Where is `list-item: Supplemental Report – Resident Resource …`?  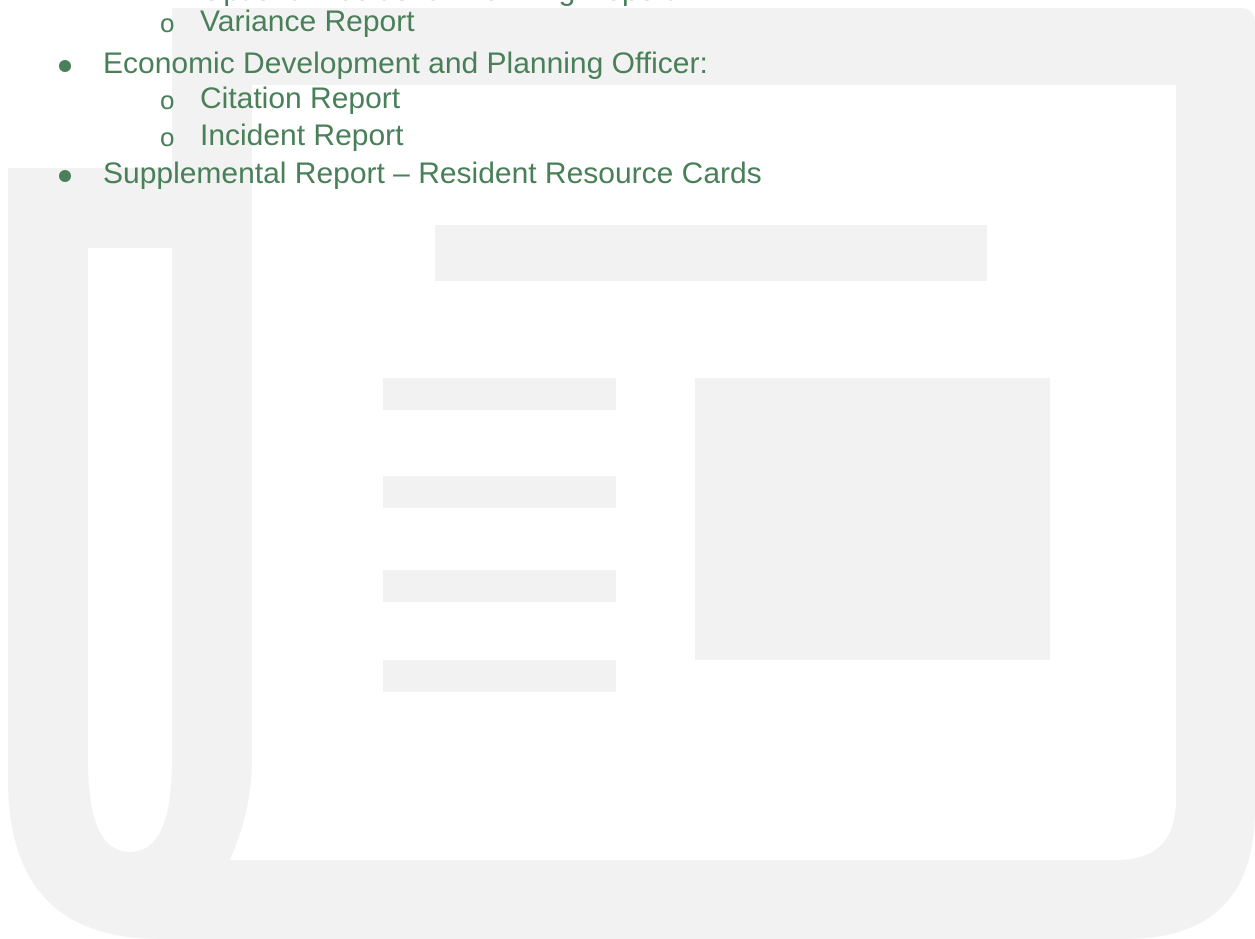 list-item: Supplemental Report – Resident Resource … is located at coordinates (432, 173).